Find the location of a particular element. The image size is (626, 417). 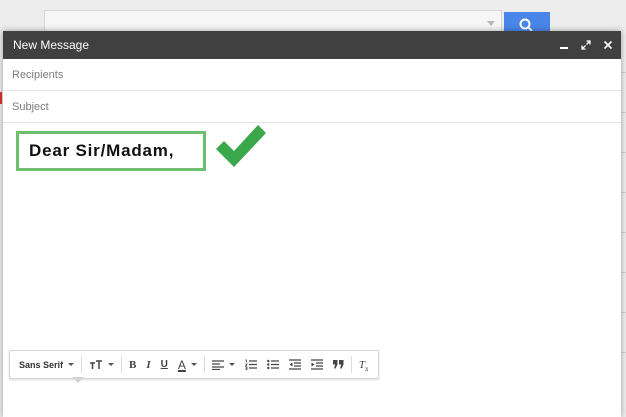

minimize-icon is located at coordinates (564, 45).